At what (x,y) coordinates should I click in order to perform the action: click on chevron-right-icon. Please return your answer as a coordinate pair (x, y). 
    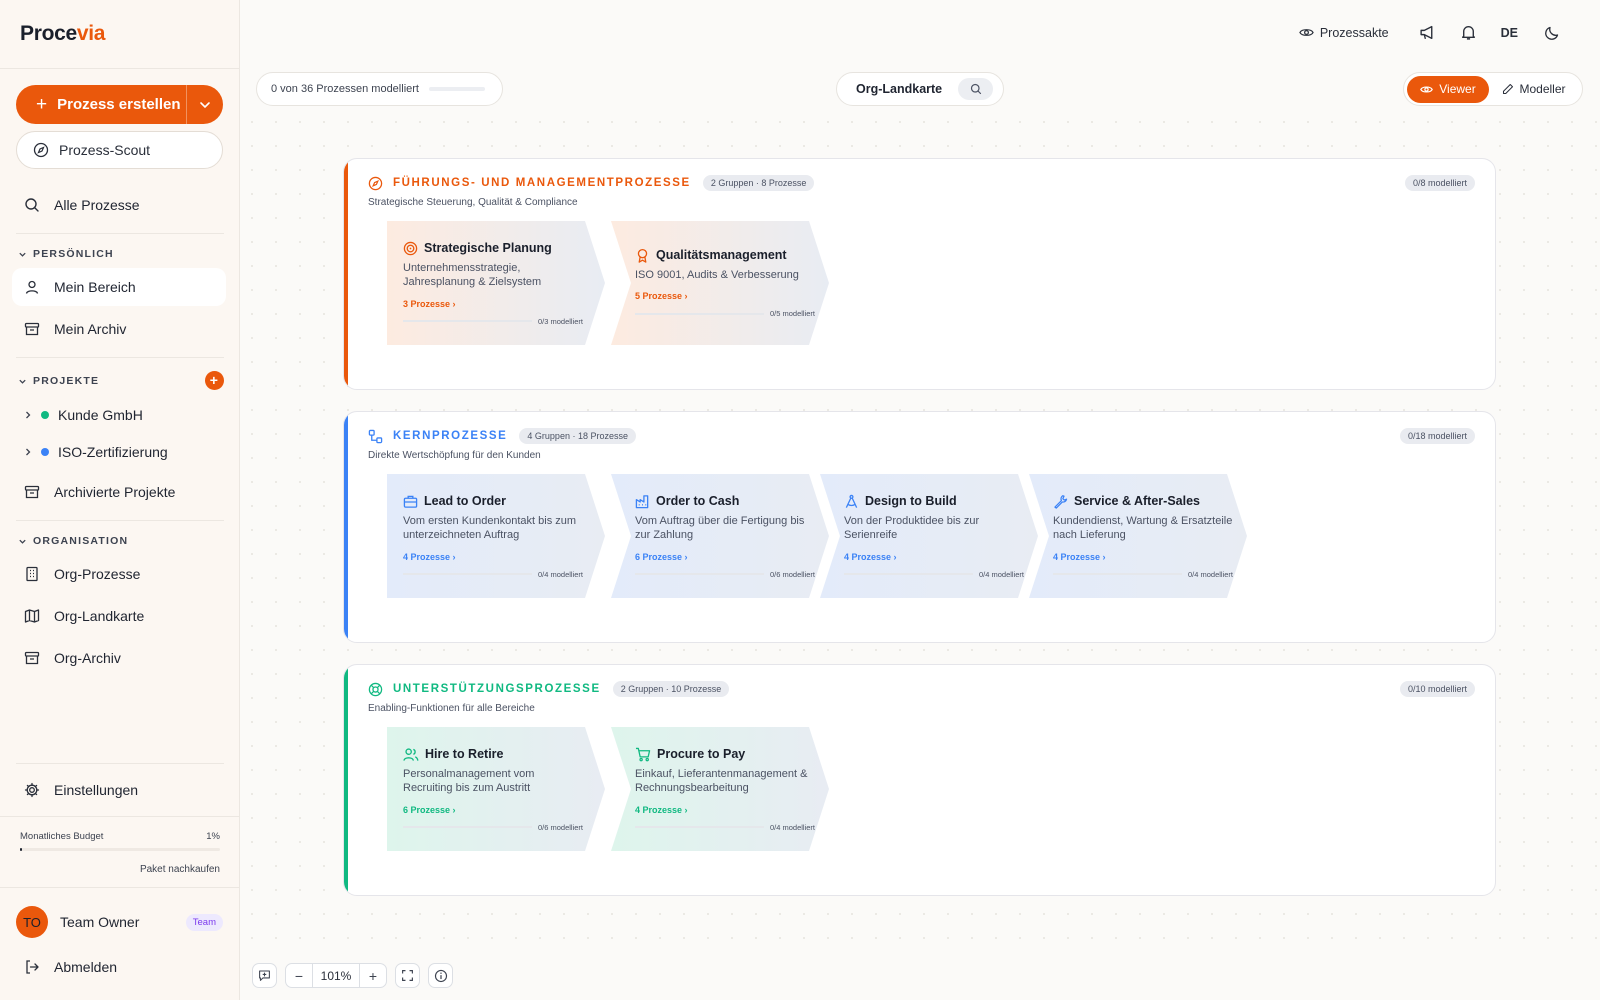
    Looking at the image, I should click on (28, 452).